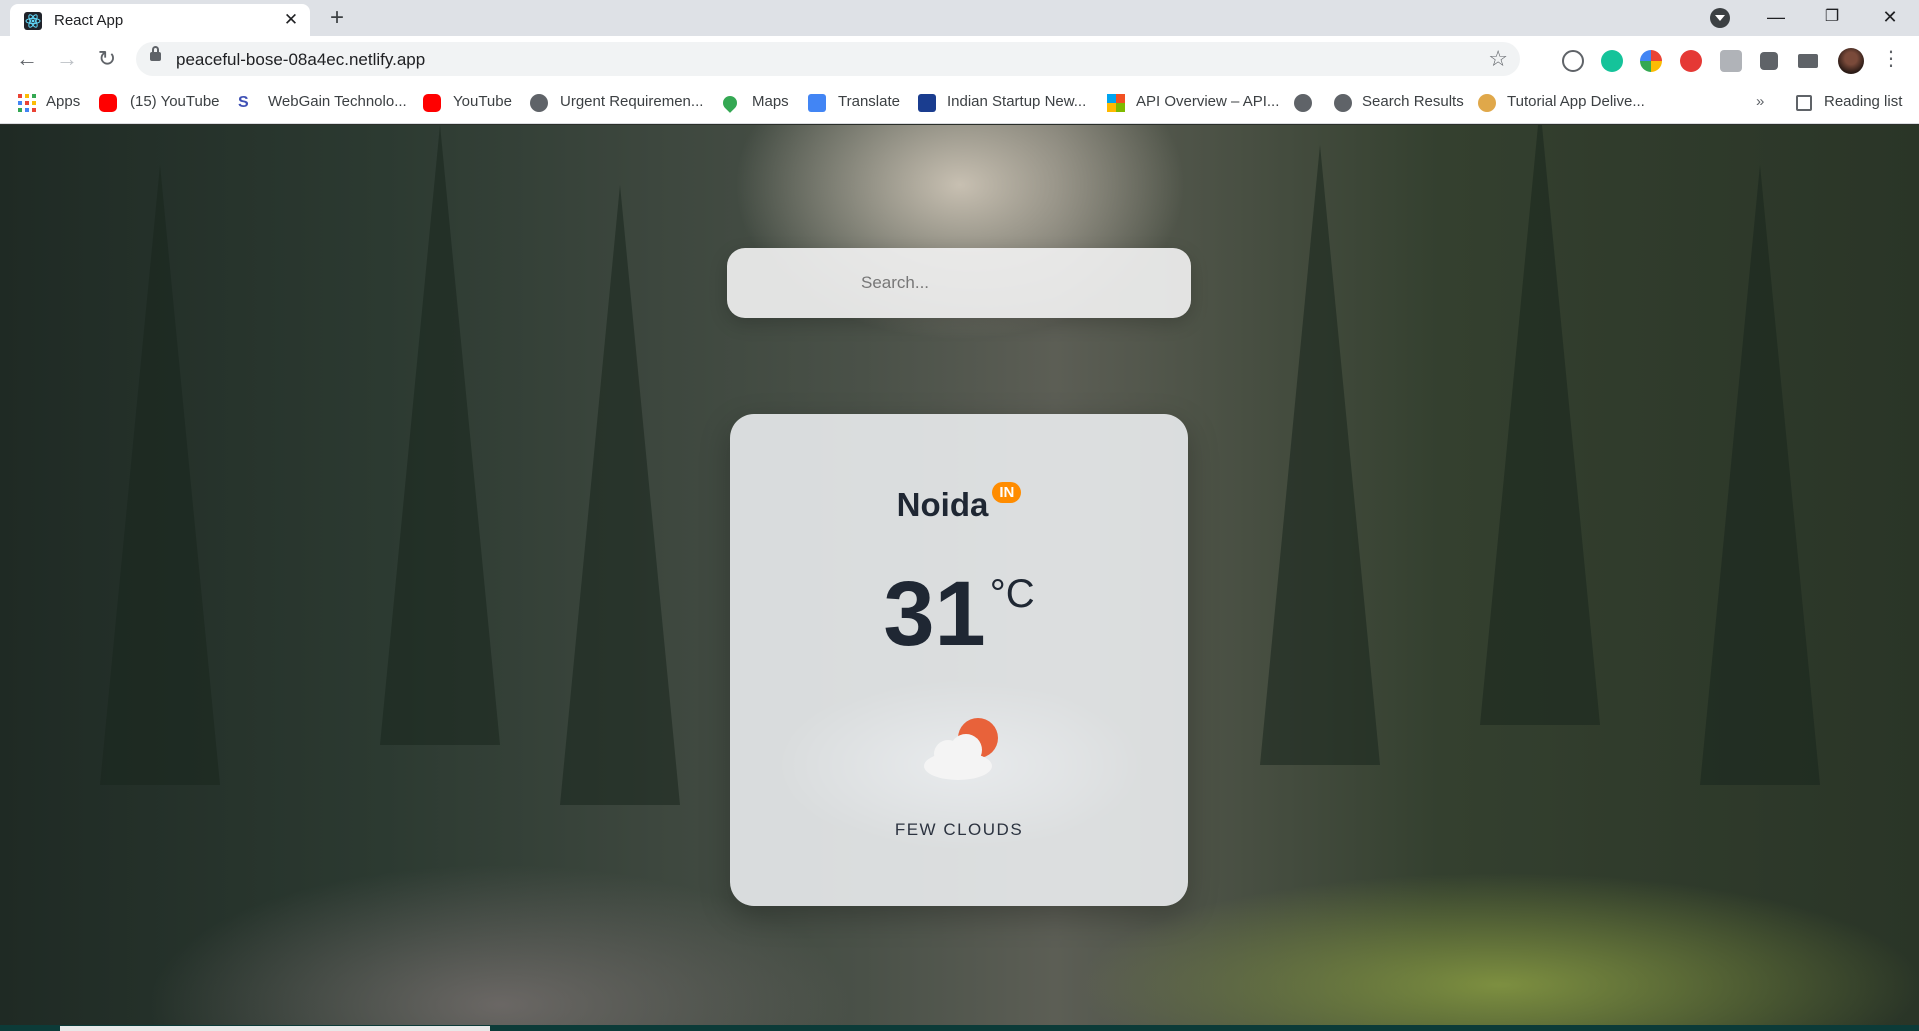 This screenshot has height=1031, width=1919. What do you see at coordinates (934, 614) in the screenshot?
I see `temperature-value: 31` at bounding box center [934, 614].